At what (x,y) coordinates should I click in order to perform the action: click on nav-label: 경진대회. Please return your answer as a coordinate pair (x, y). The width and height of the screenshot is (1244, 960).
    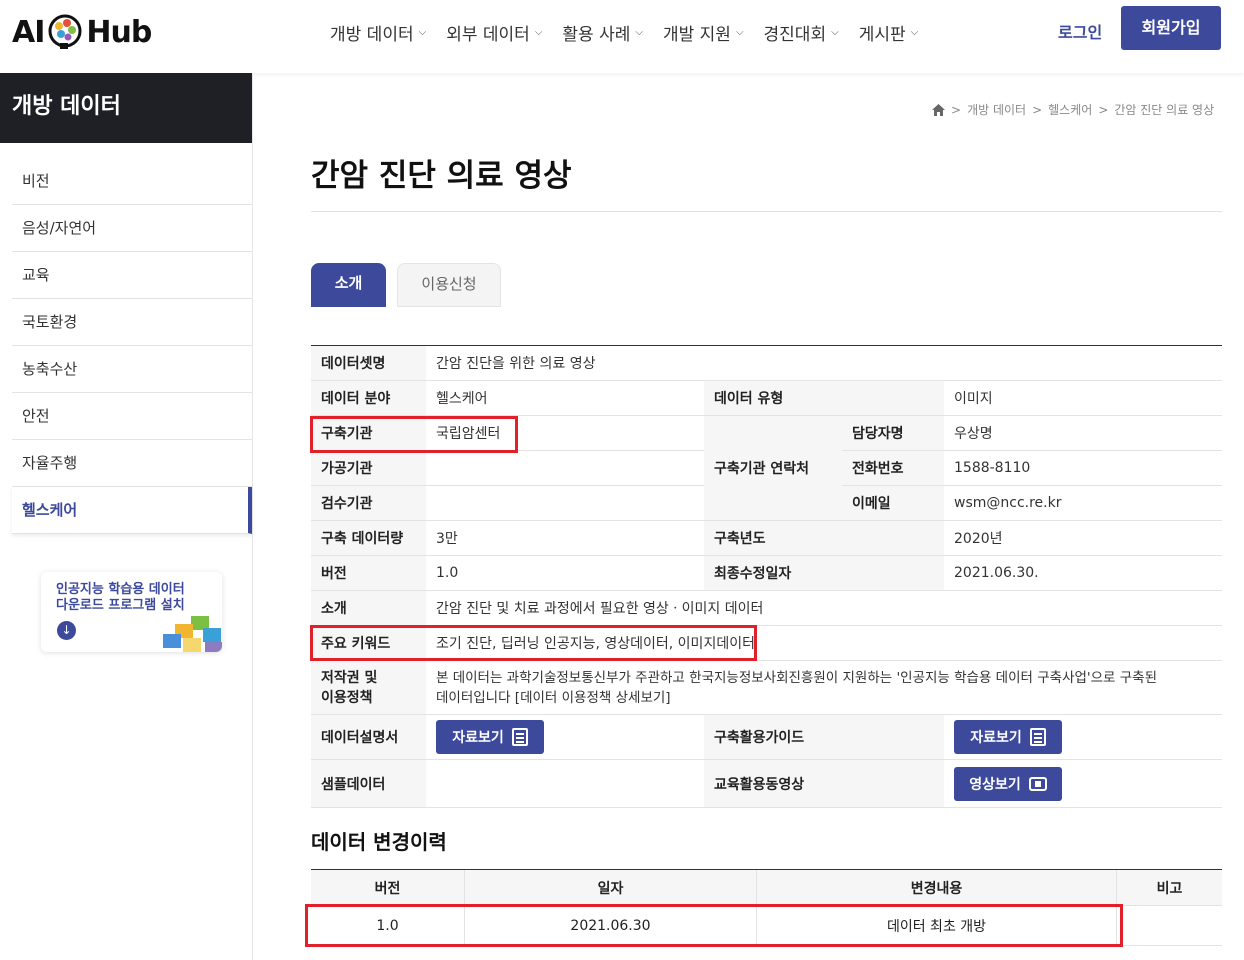
    Looking at the image, I should click on (795, 34).